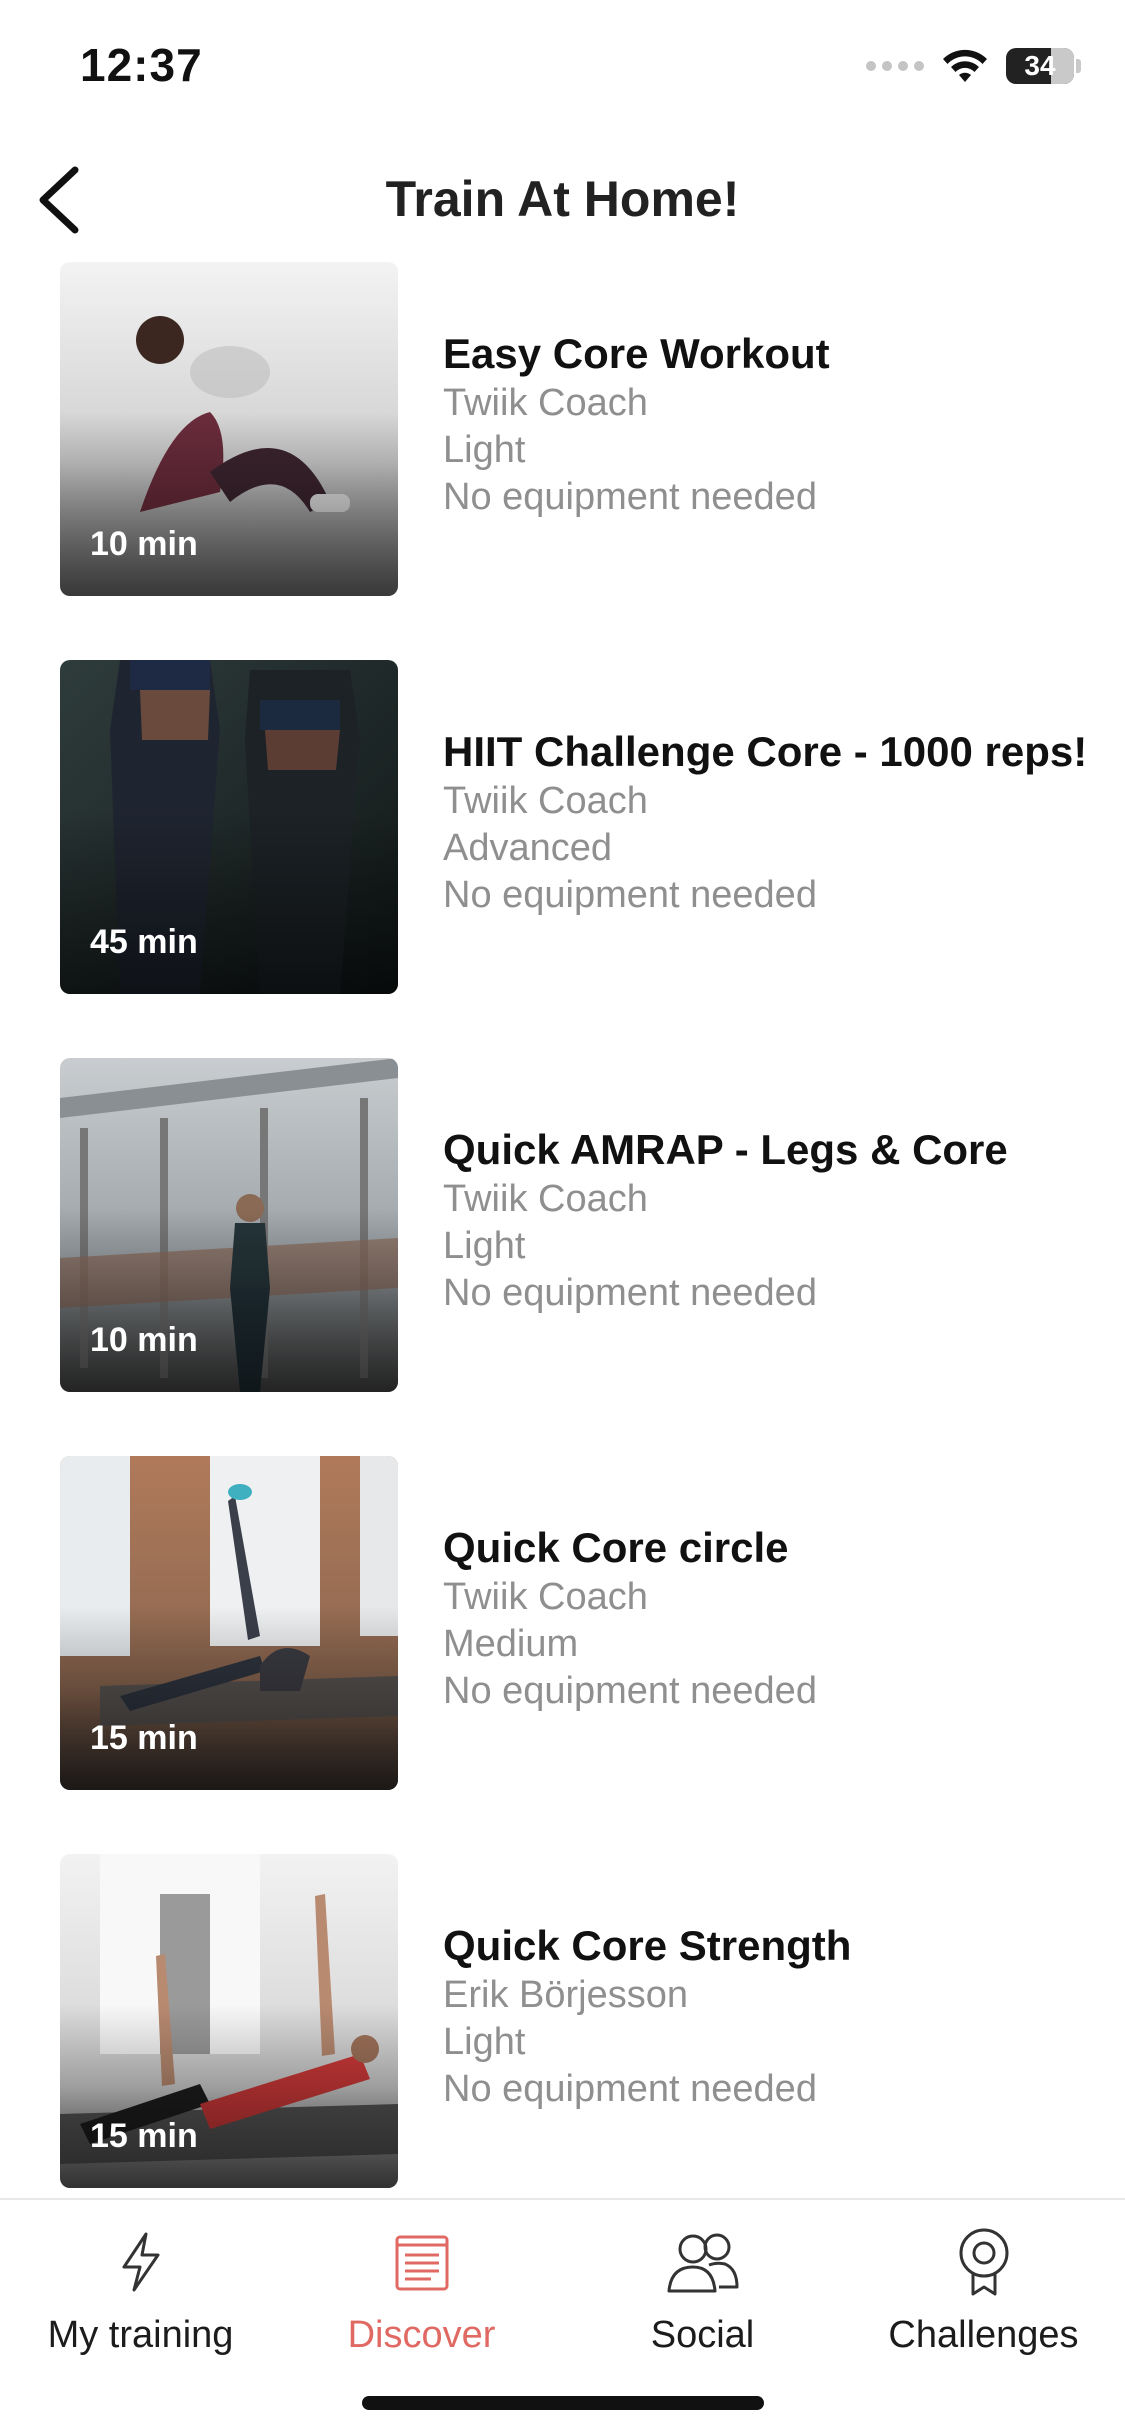 The width and height of the screenshot is (1125, 2436). Describe the element at coordinates (702, 2335) in the screenshot. I see `tab-label: Social` at that location.